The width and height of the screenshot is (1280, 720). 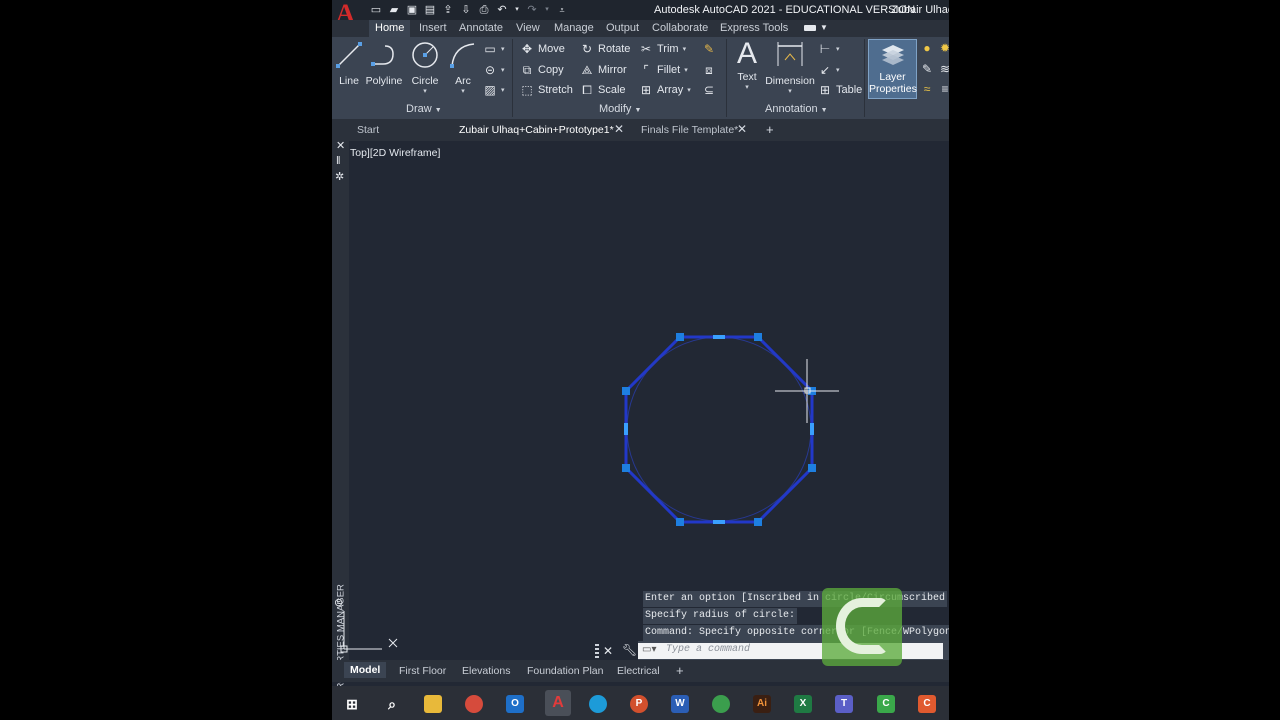 I want to click on autocad-icon: A, so click(x=558, y=703).